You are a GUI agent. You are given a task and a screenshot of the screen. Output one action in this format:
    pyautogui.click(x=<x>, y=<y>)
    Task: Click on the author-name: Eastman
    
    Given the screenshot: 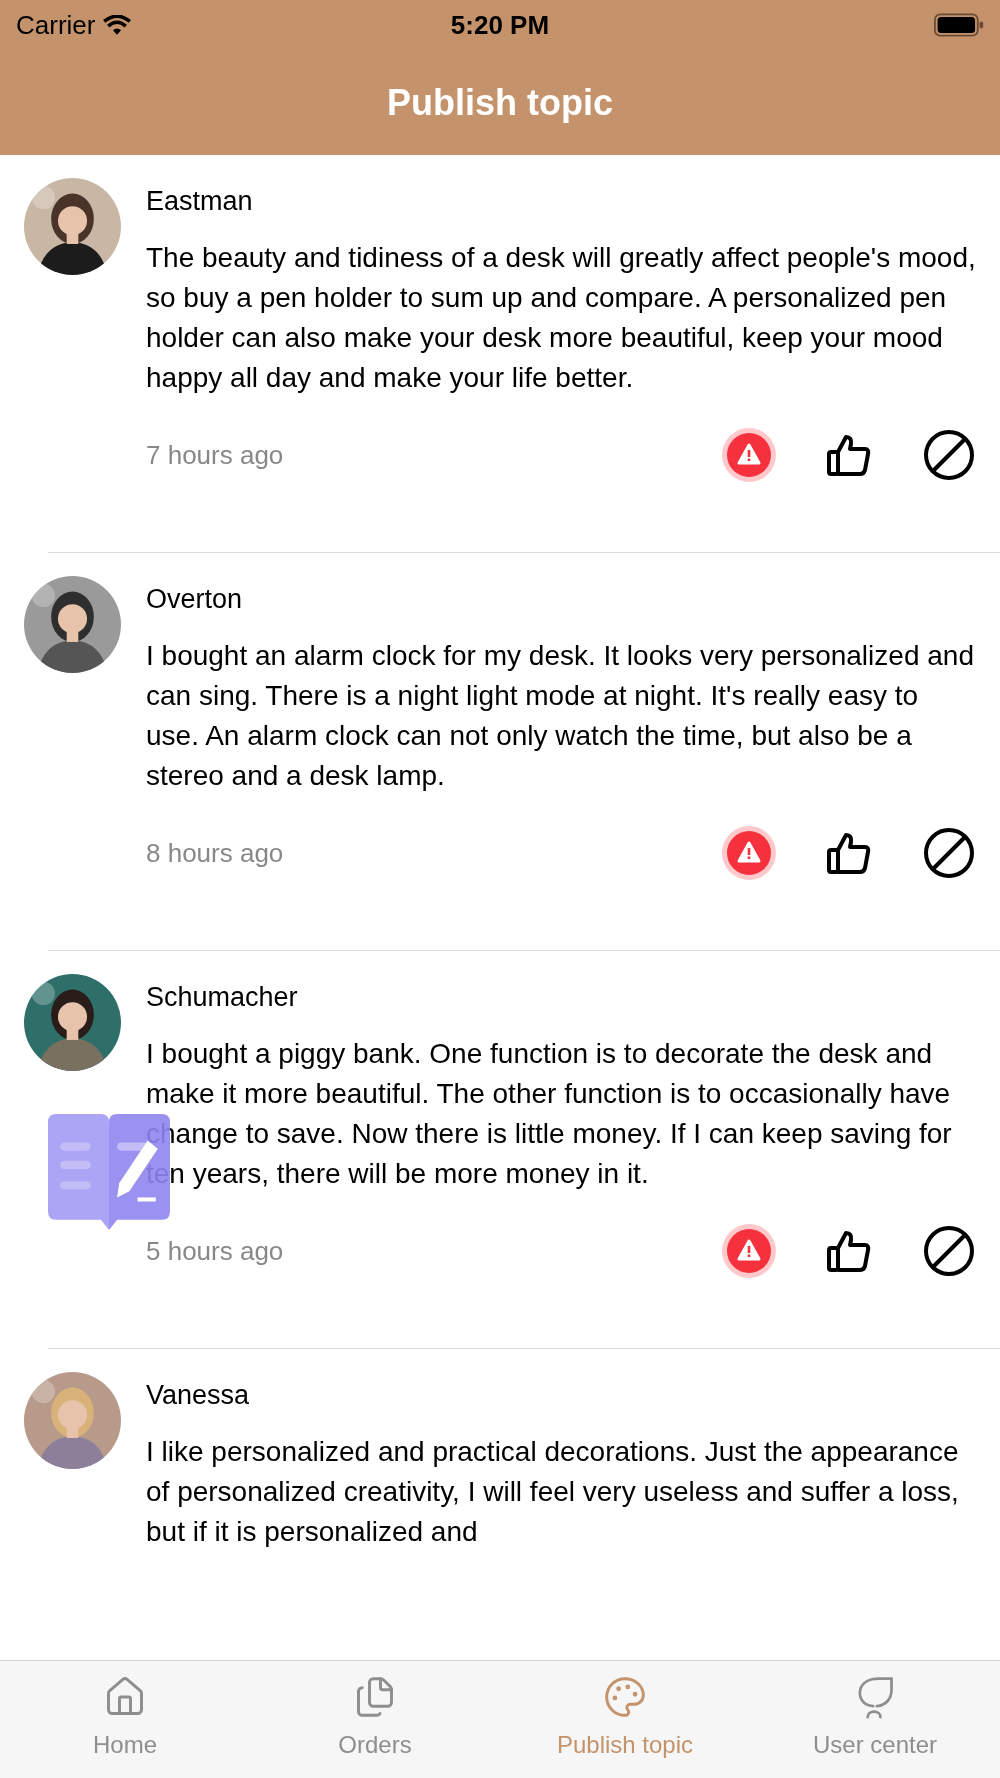 What is the action you would take?
    pyautogui.click(x=200, y=201)
    